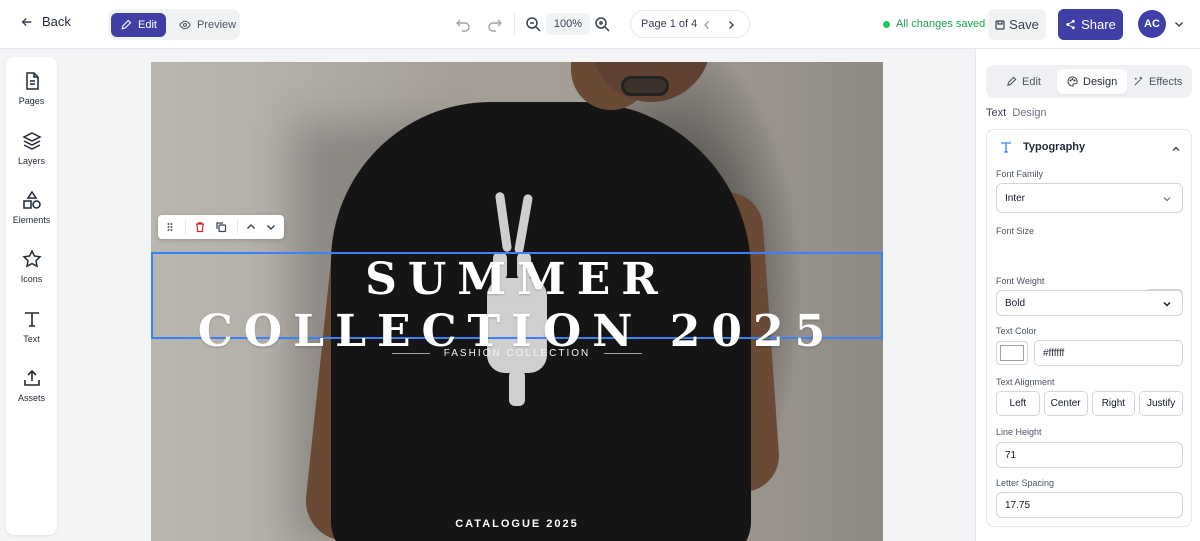 This screenshot has width=1200, height=541. What do you see at coordinates (1108, 353) in the screenshot?
I see `color-hex-input: #ffffff` at bounding box center [1108, 353].